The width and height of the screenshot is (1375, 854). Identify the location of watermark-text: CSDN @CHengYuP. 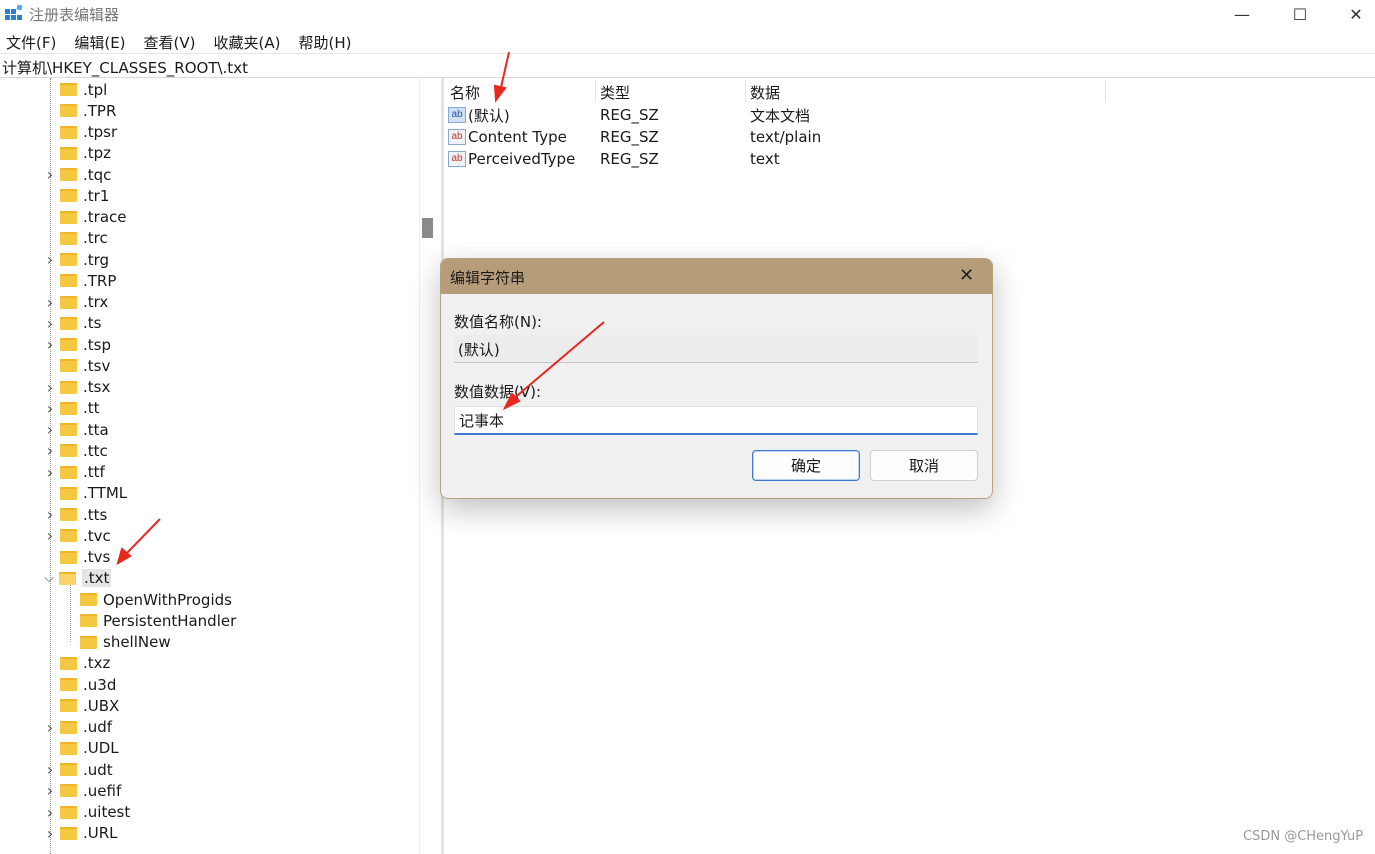
(1303, 836).